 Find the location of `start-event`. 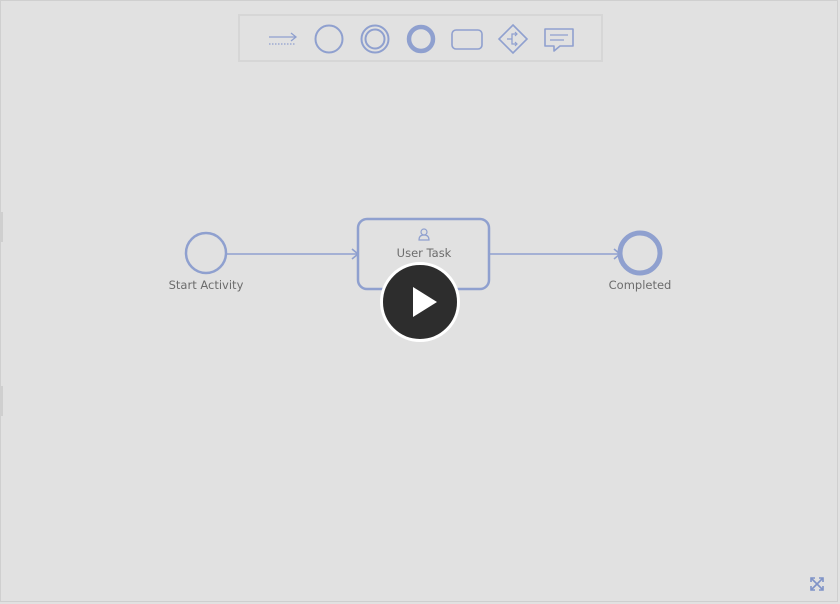

start-event is located at coordinates (206, 253).